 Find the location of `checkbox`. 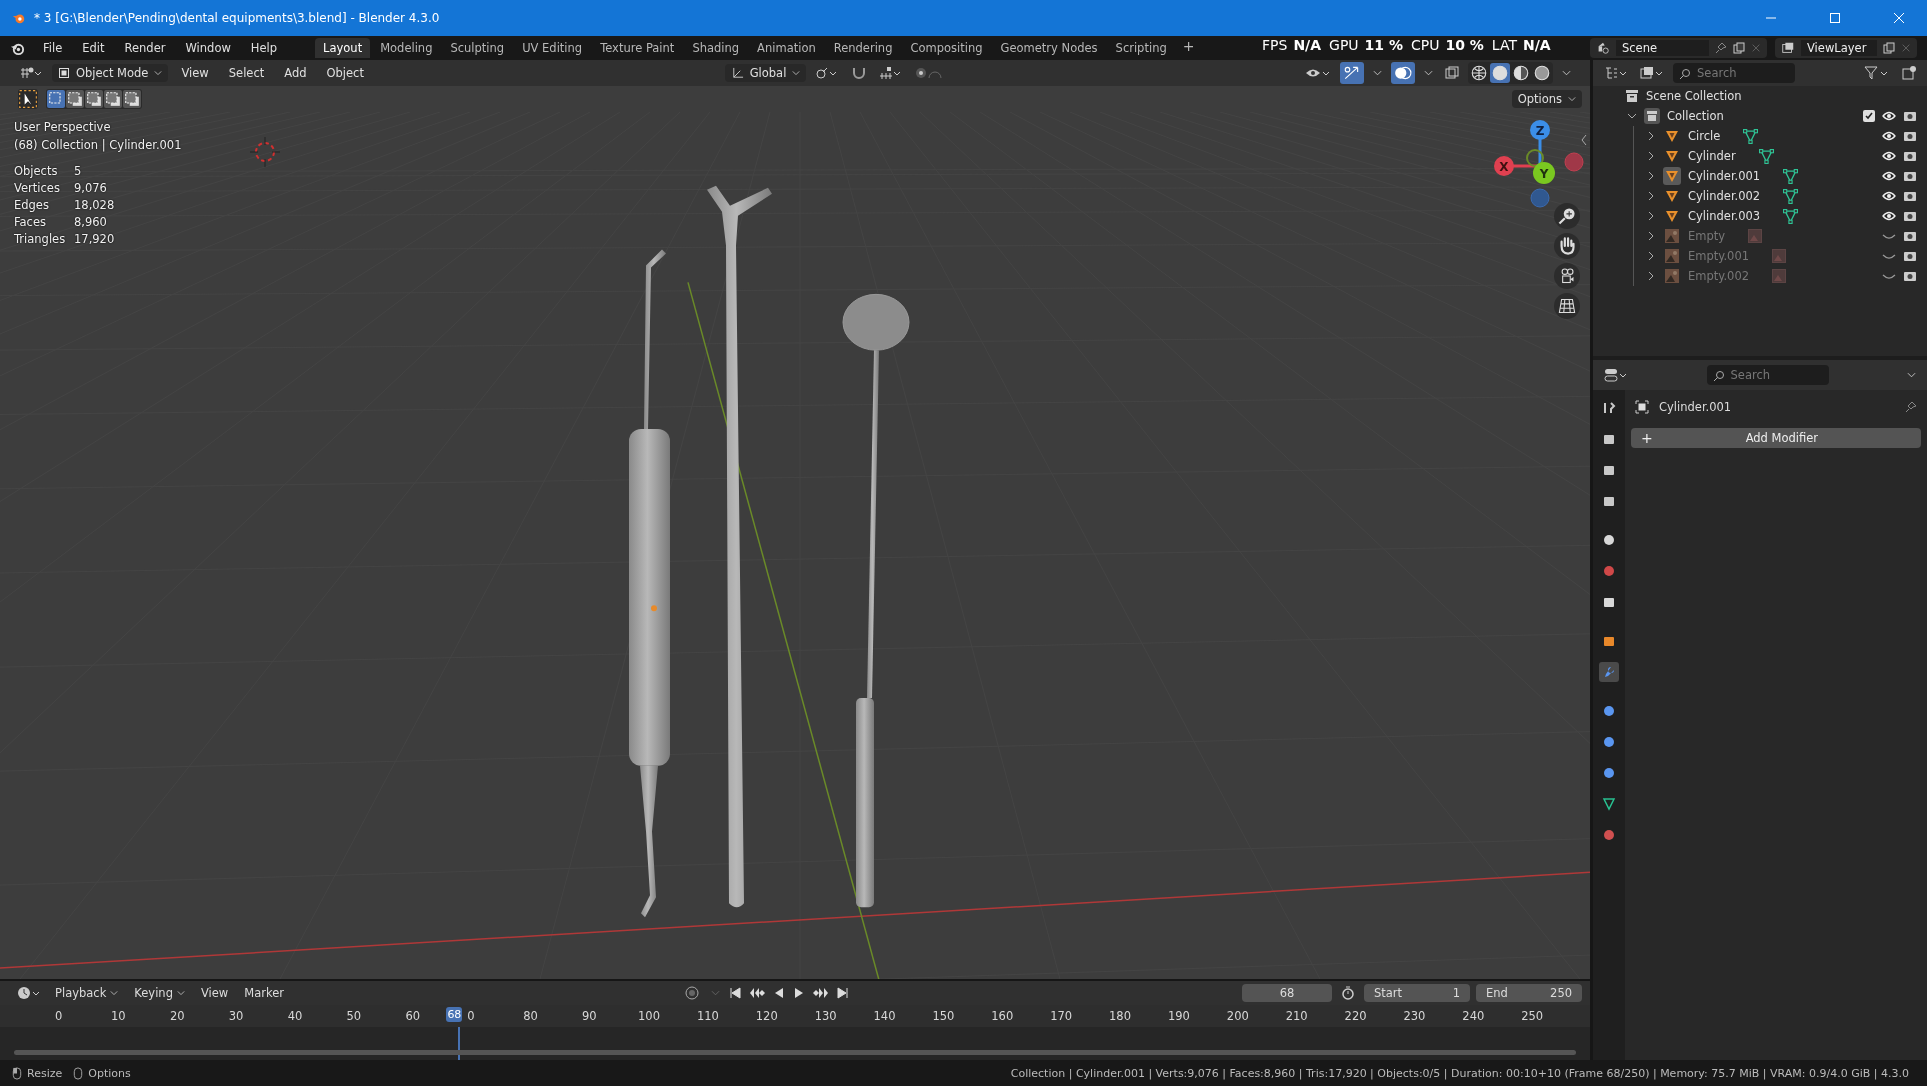

checkbox is located at coordinates (1869, 116).